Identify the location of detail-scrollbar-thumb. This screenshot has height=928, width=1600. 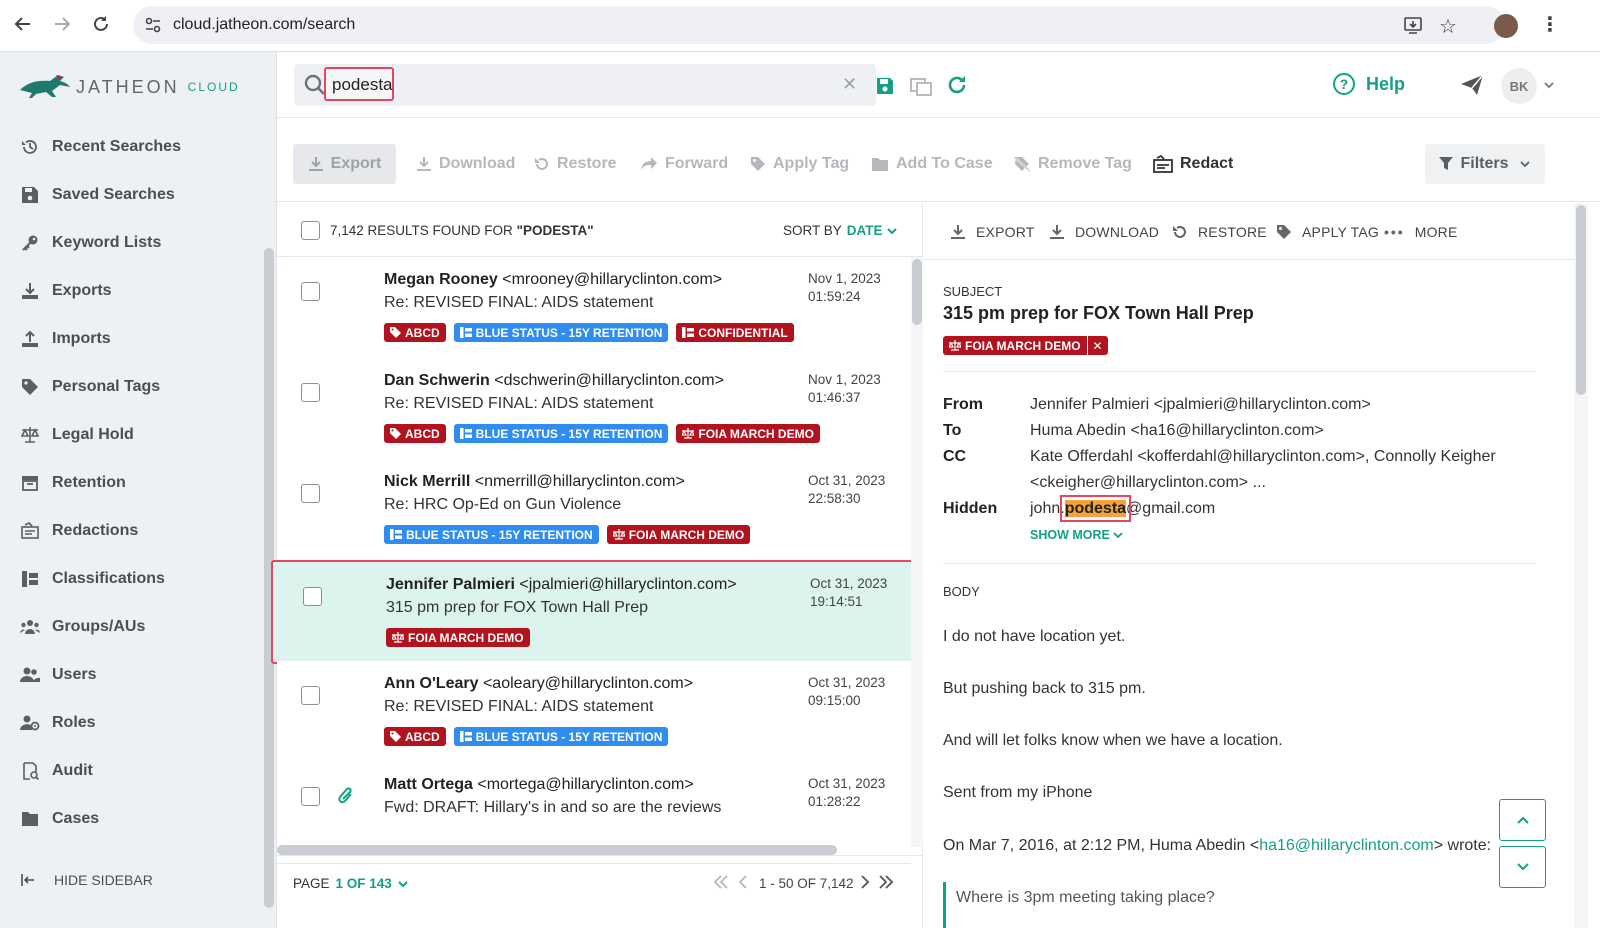
(1581, 300).